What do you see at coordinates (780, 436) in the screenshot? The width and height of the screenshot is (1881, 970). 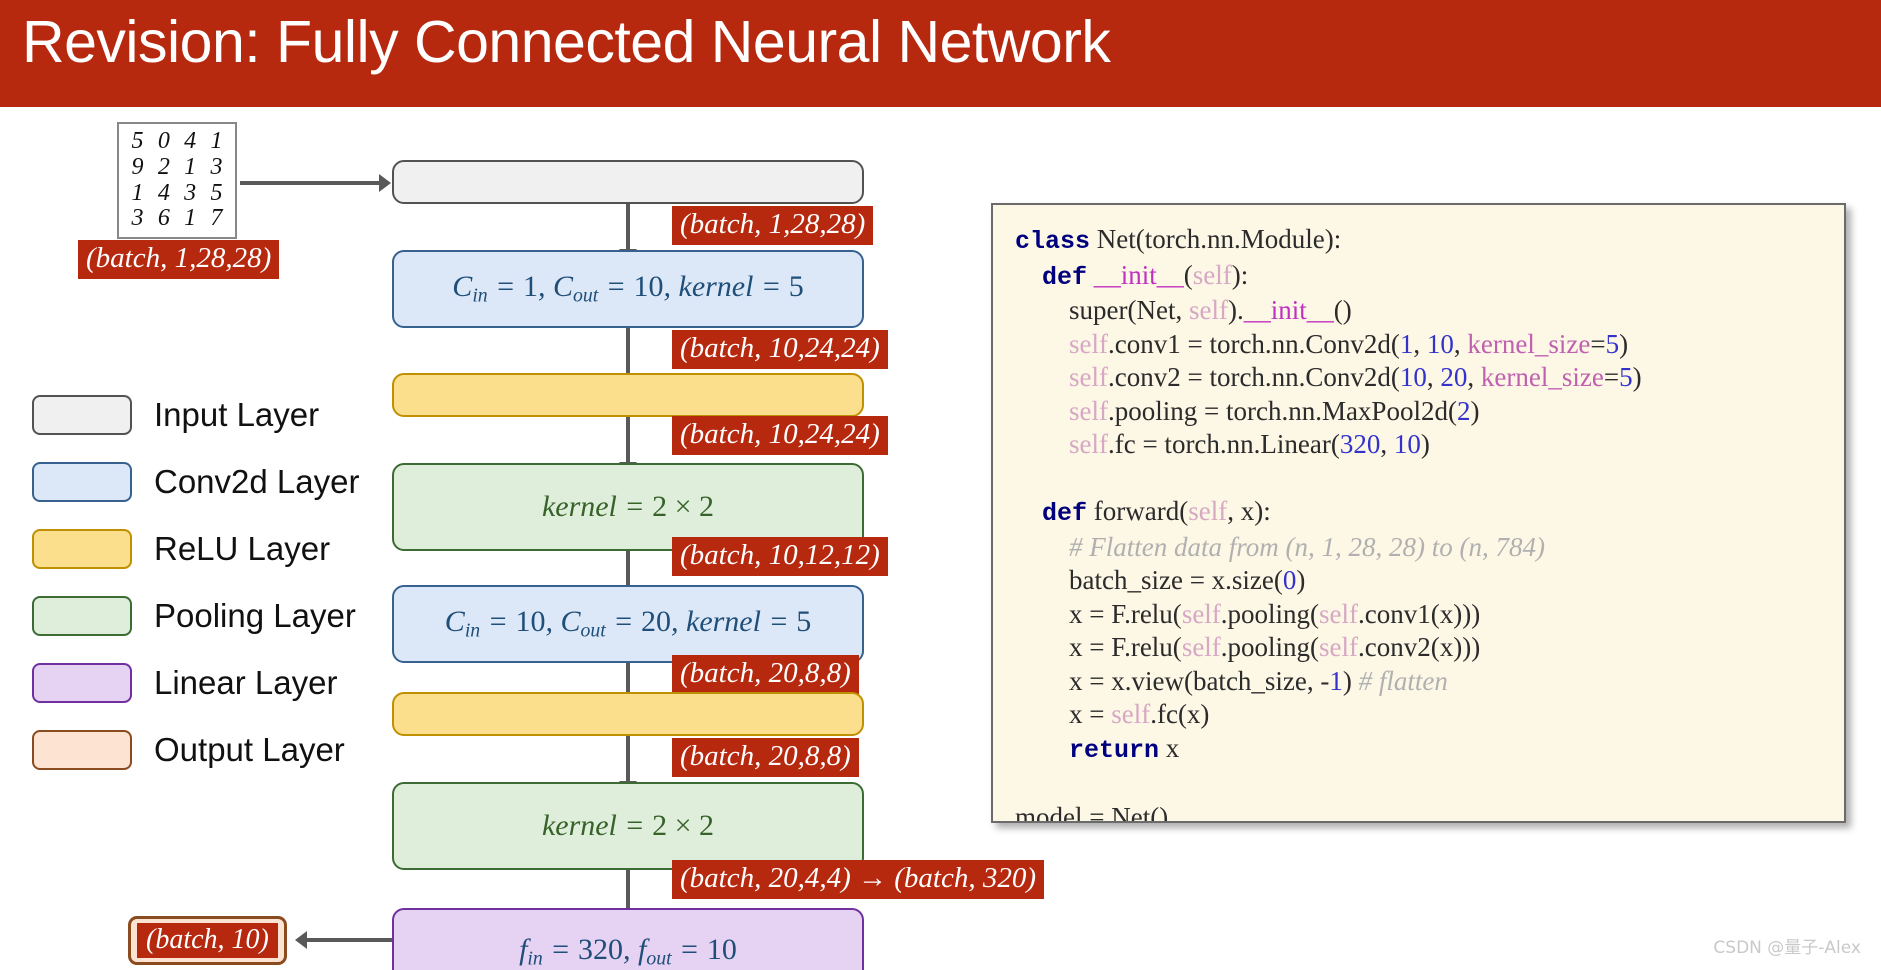 I see `shape-label-3: (batch, 10,24,24)` at bounding box center [780, 436].